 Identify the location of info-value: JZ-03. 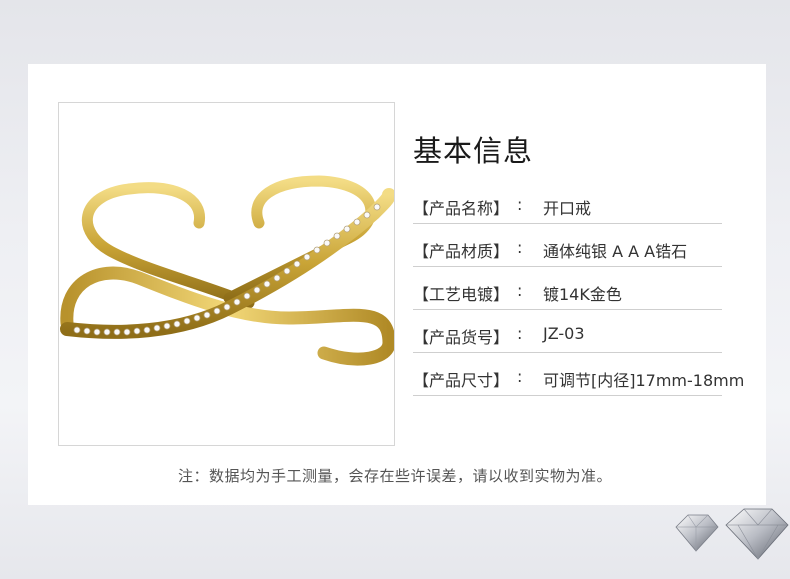
(564, 333).